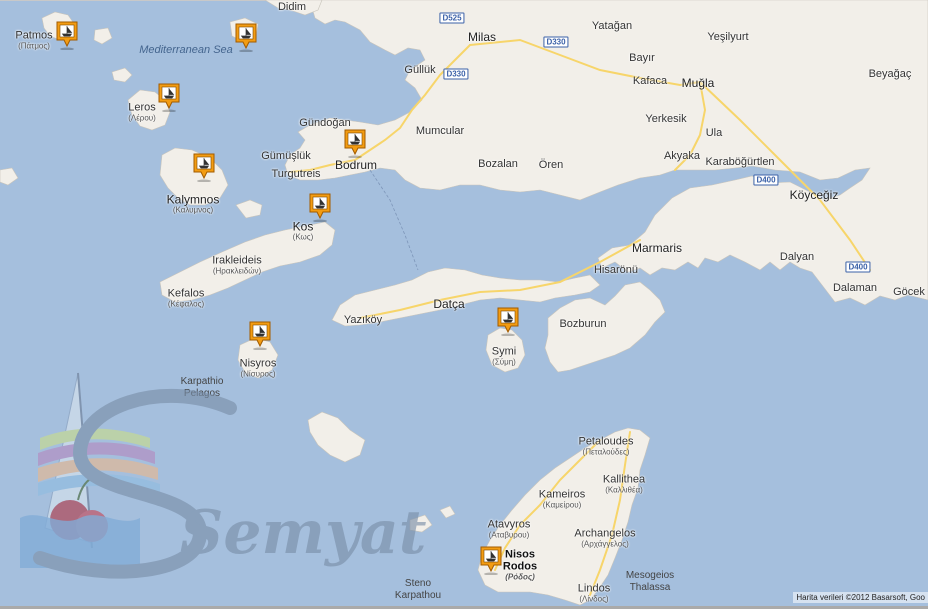 This screenshot has height=609, width=928. I want to click on land-rhodes, so click(564, 516).